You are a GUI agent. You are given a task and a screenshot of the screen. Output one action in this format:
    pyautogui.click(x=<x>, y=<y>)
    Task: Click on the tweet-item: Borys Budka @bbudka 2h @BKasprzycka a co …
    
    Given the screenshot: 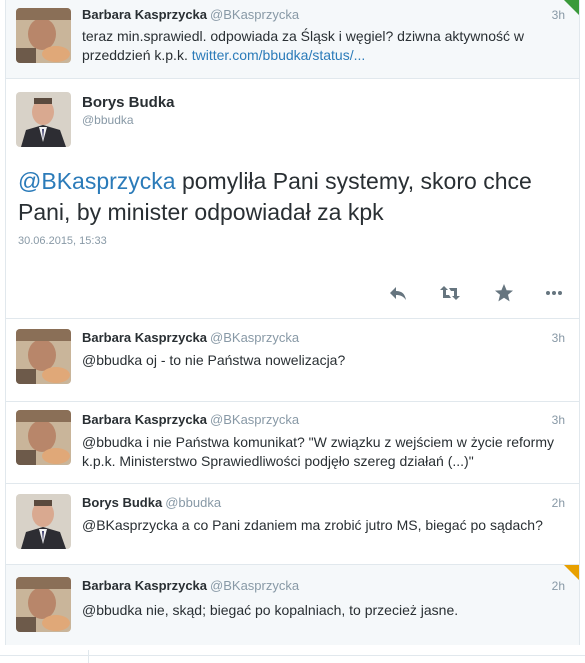 What is the action you would take?
    pyautogui.click(x=292, y=524)
    